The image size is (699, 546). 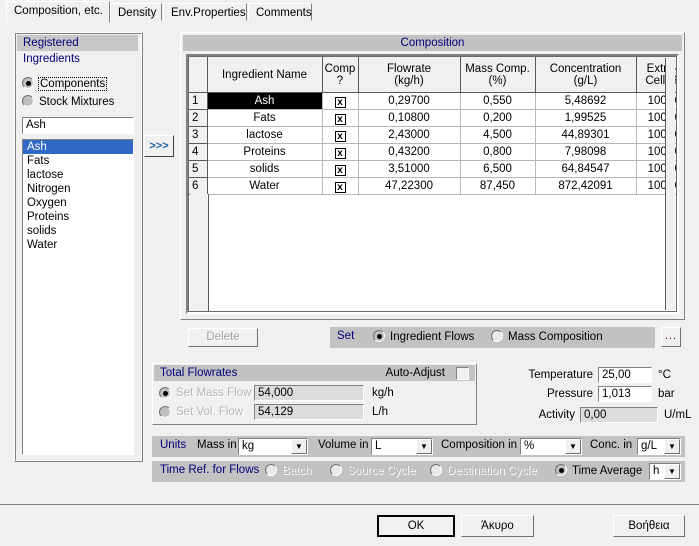 I want to click on ingredient-search-input: Ash, so click(x=78, y=125).